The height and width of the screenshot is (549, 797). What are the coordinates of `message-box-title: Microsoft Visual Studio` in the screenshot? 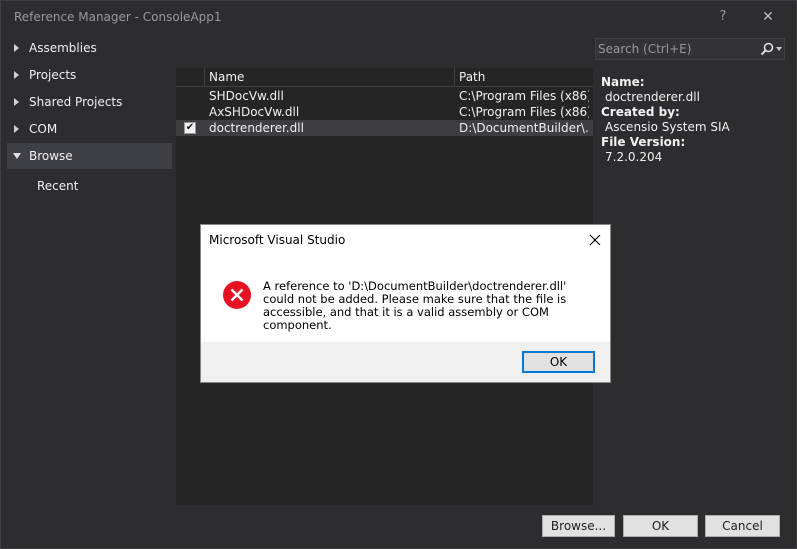 It's located at (277, 240).